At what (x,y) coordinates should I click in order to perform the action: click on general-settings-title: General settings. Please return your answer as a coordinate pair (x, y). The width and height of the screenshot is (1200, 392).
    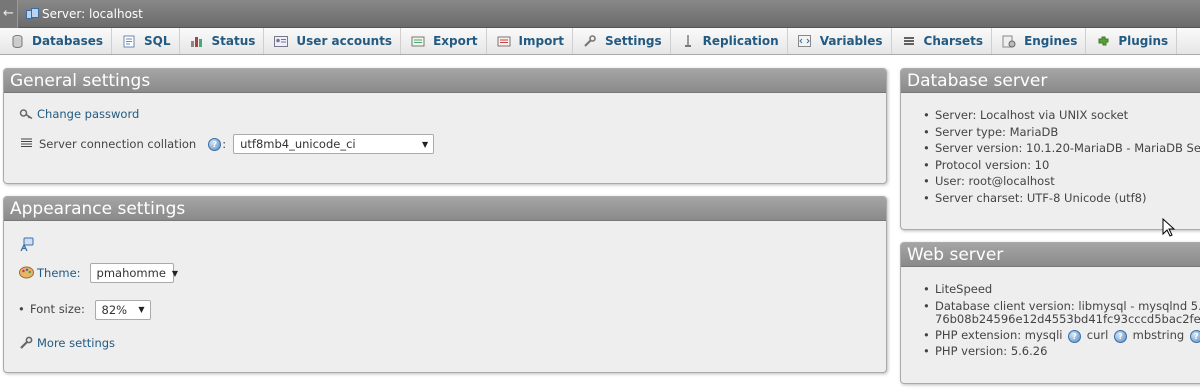
    Looking at the image, I should click on (445, 81).